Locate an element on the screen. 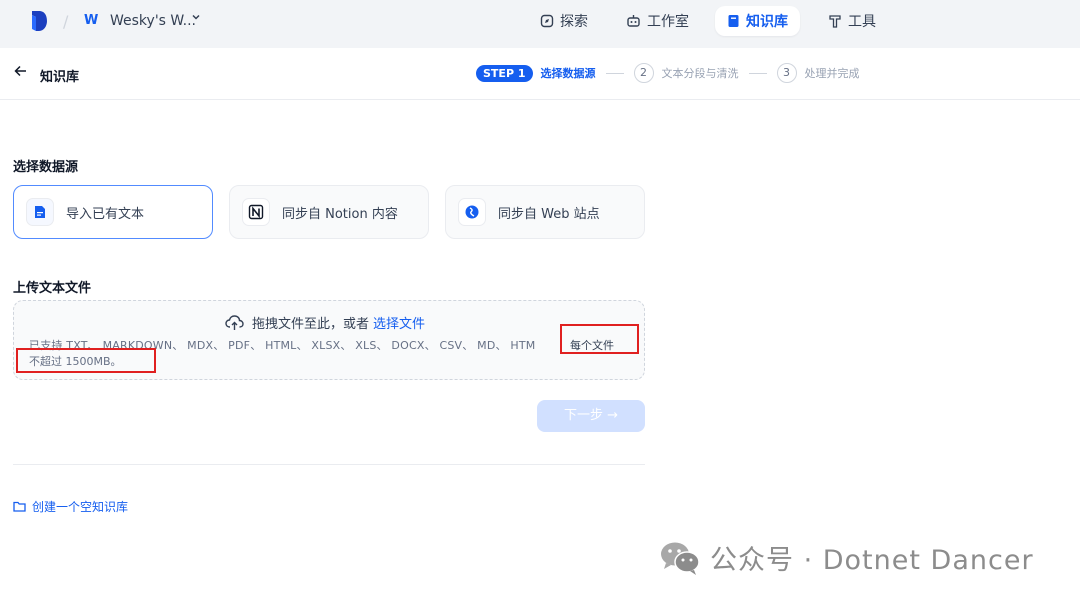 This screenshot has width=1080, height=600. next-step-button: 下一步 → is located at coordinates (591, 416).